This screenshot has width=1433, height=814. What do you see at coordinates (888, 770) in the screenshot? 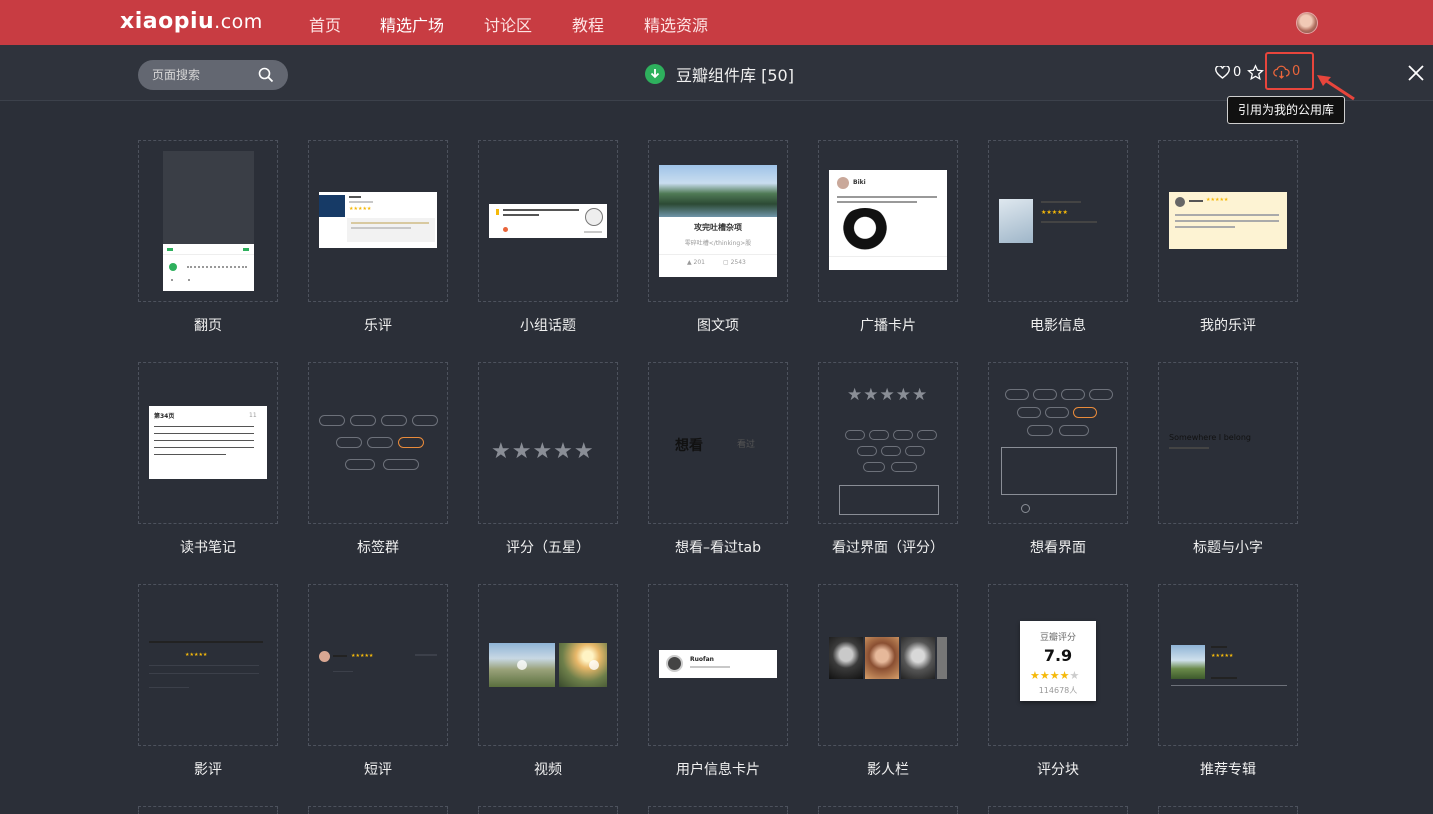
I see `component-label: 影人栏` at bounding box center [888, 770].